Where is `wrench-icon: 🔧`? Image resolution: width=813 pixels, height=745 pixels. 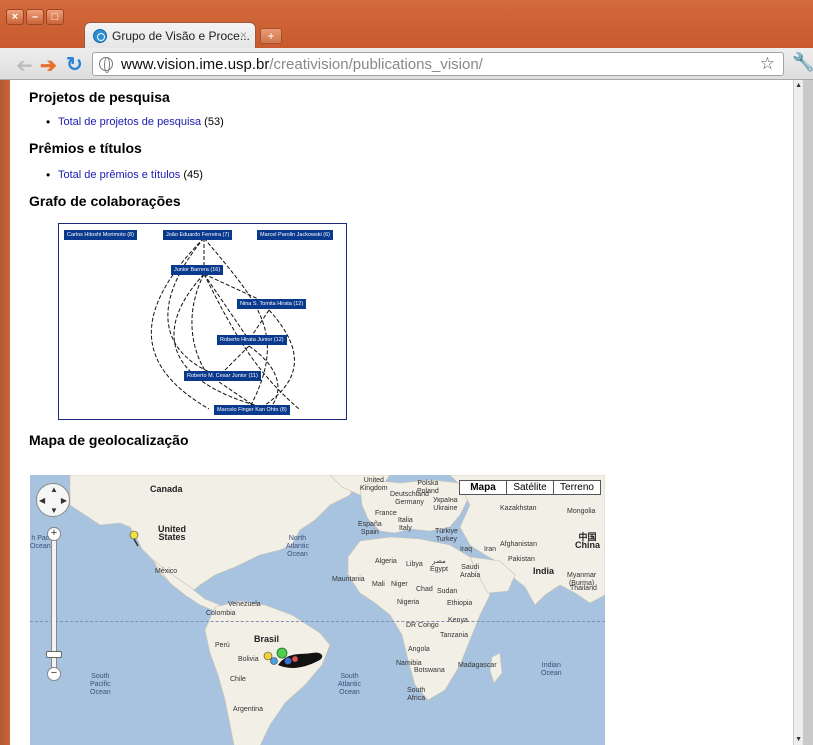
wrench-icon: 🔧 is located at coordinates (802, 62).